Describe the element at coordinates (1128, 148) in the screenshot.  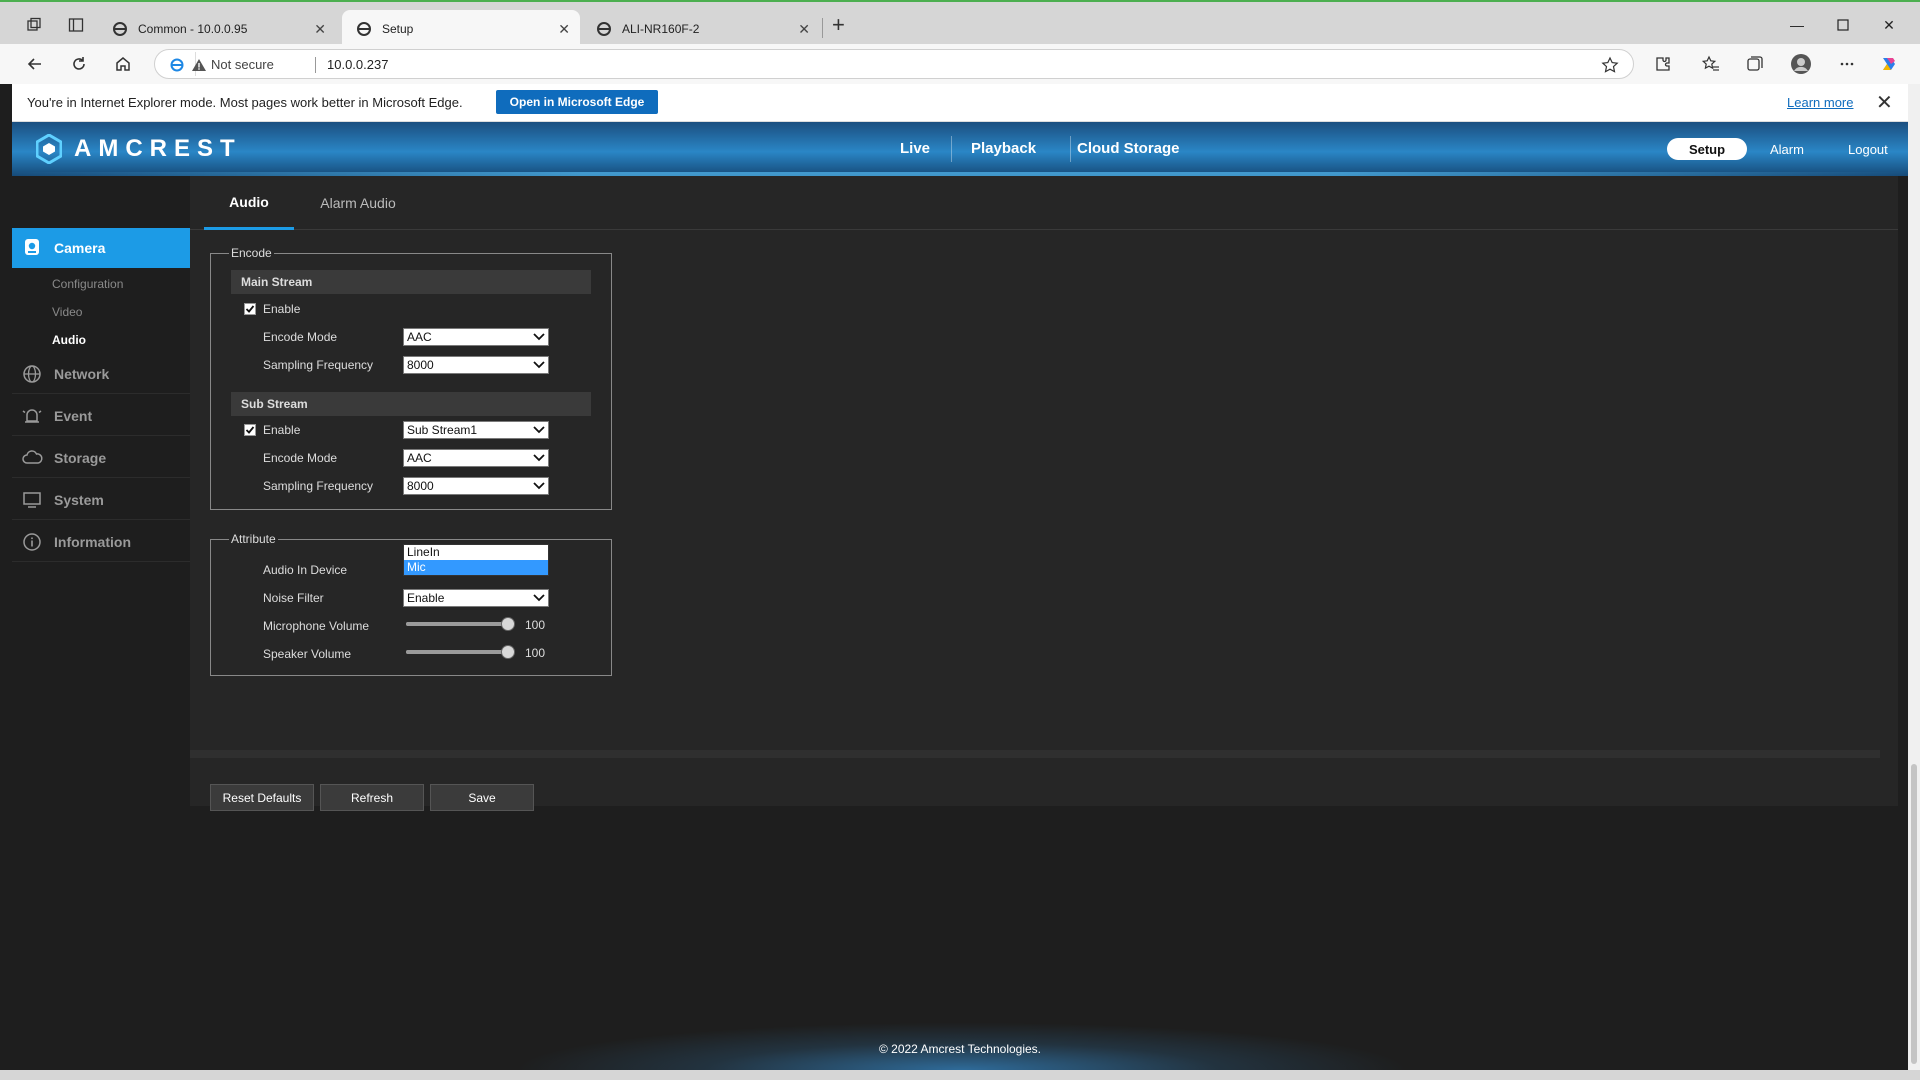
I see `nav-cloud-storage: Cloud Storage` at that location.